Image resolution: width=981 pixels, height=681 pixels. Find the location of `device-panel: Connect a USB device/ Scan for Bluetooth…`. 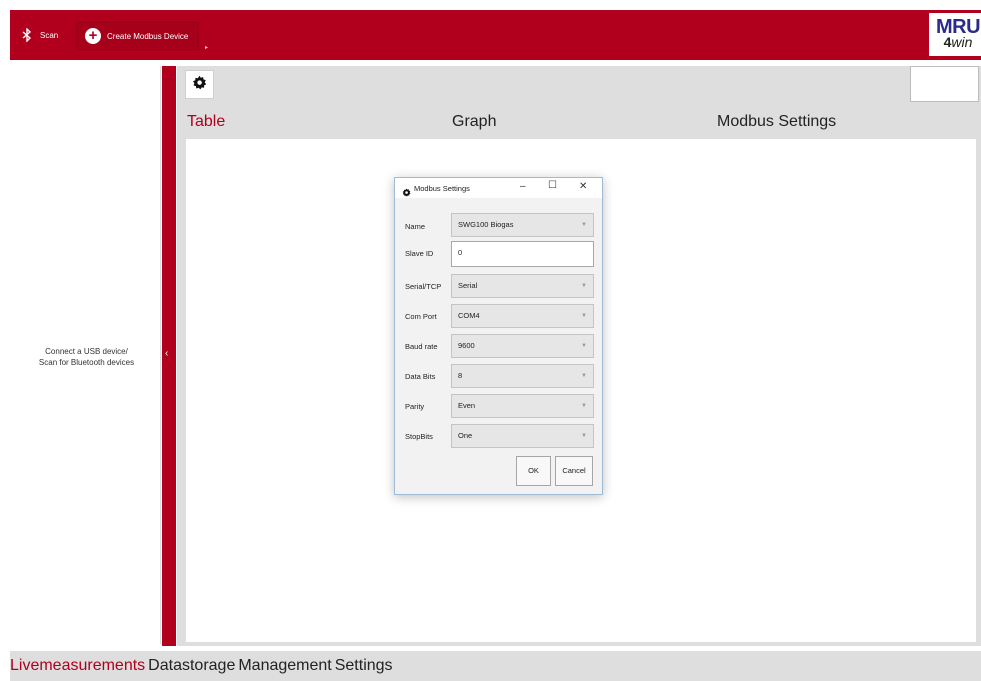

device-panel: Connect a USB device/ Scan for Bluetooth… is located at coordinates (87, 355).